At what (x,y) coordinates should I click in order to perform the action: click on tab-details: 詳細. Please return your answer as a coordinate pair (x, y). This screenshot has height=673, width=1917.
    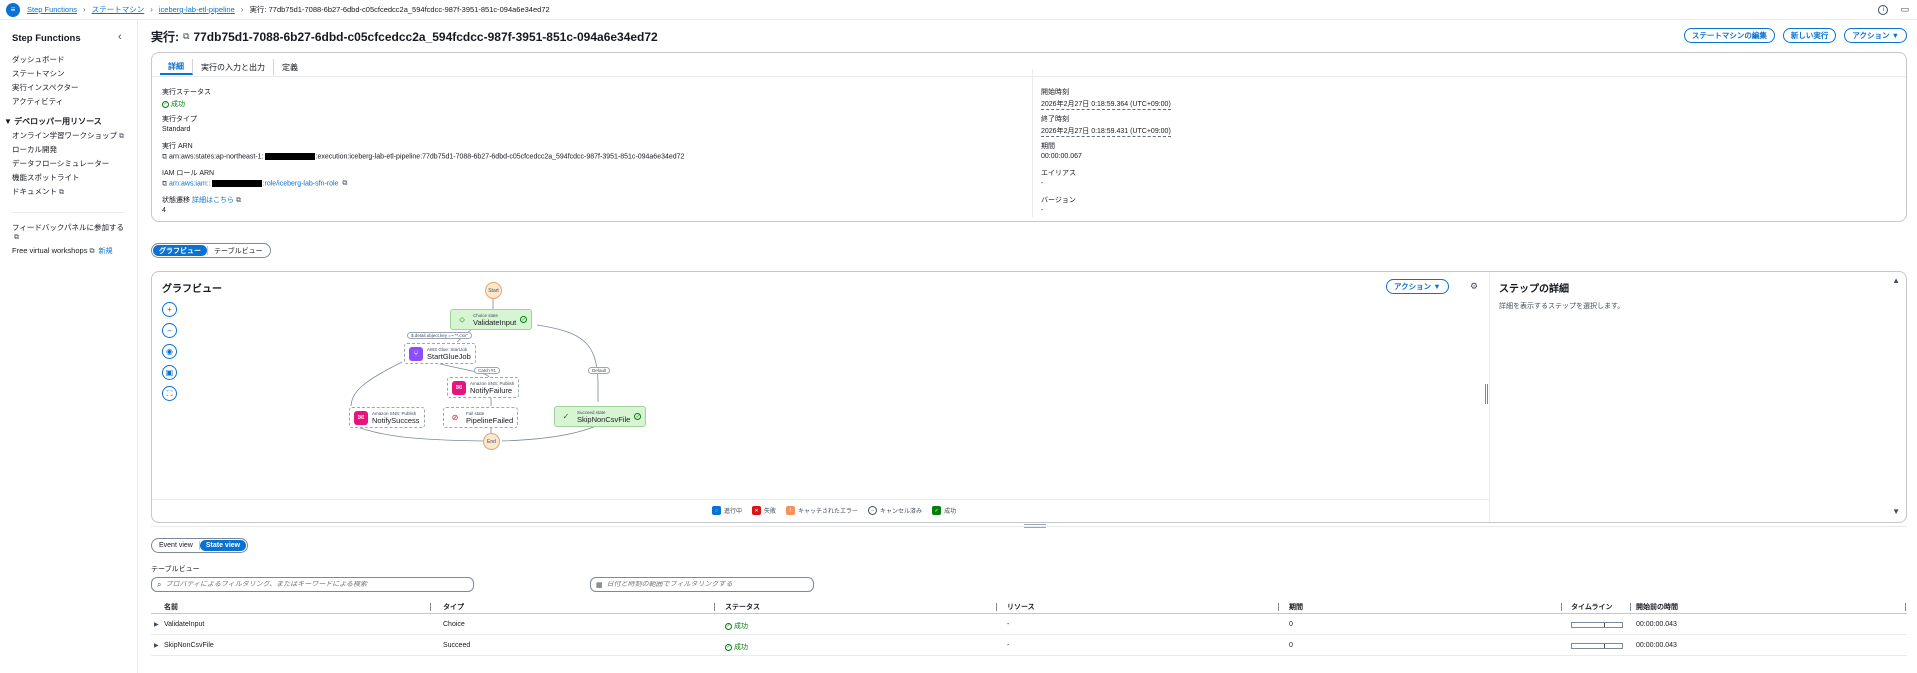
    Looking at the image, I should click on (176, 67).